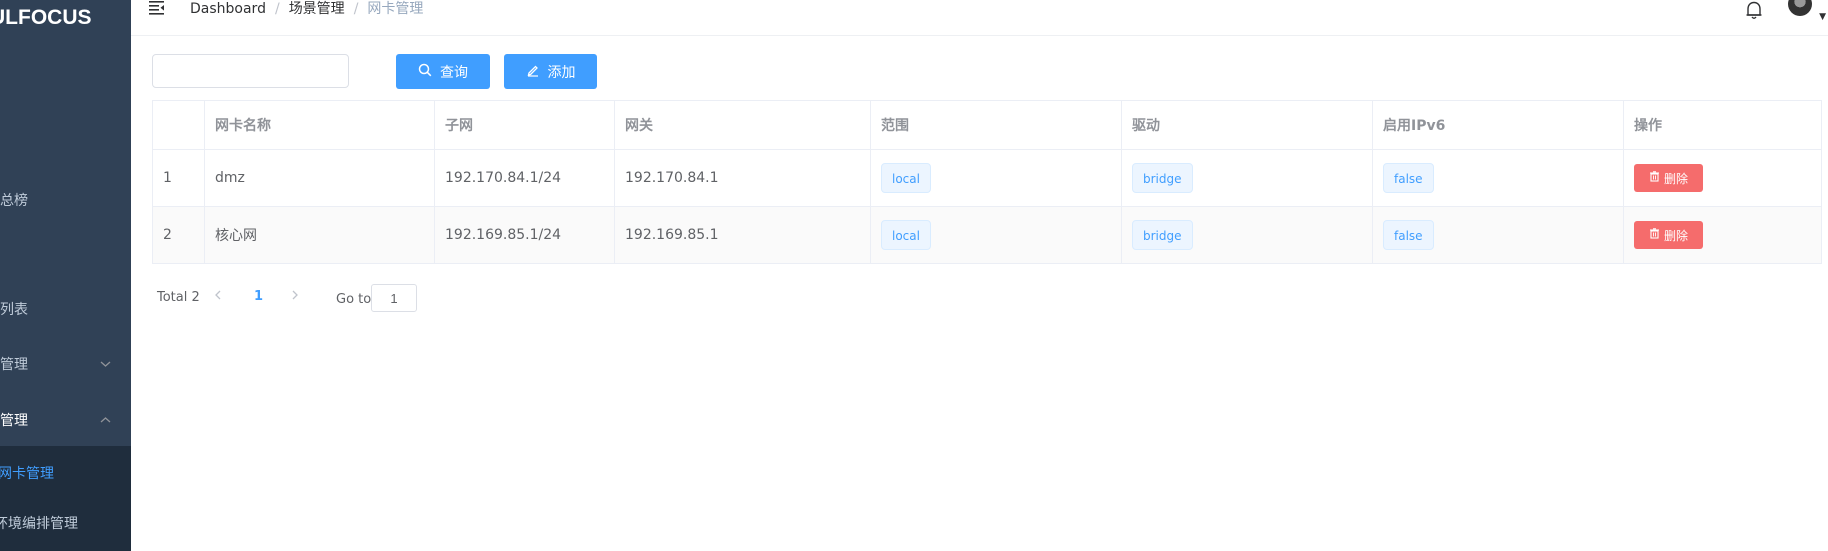 The image size is (1828, 551). Describe the element at coordinates (1754, 10) in the screenshot. I see `bell-icon` at that location.